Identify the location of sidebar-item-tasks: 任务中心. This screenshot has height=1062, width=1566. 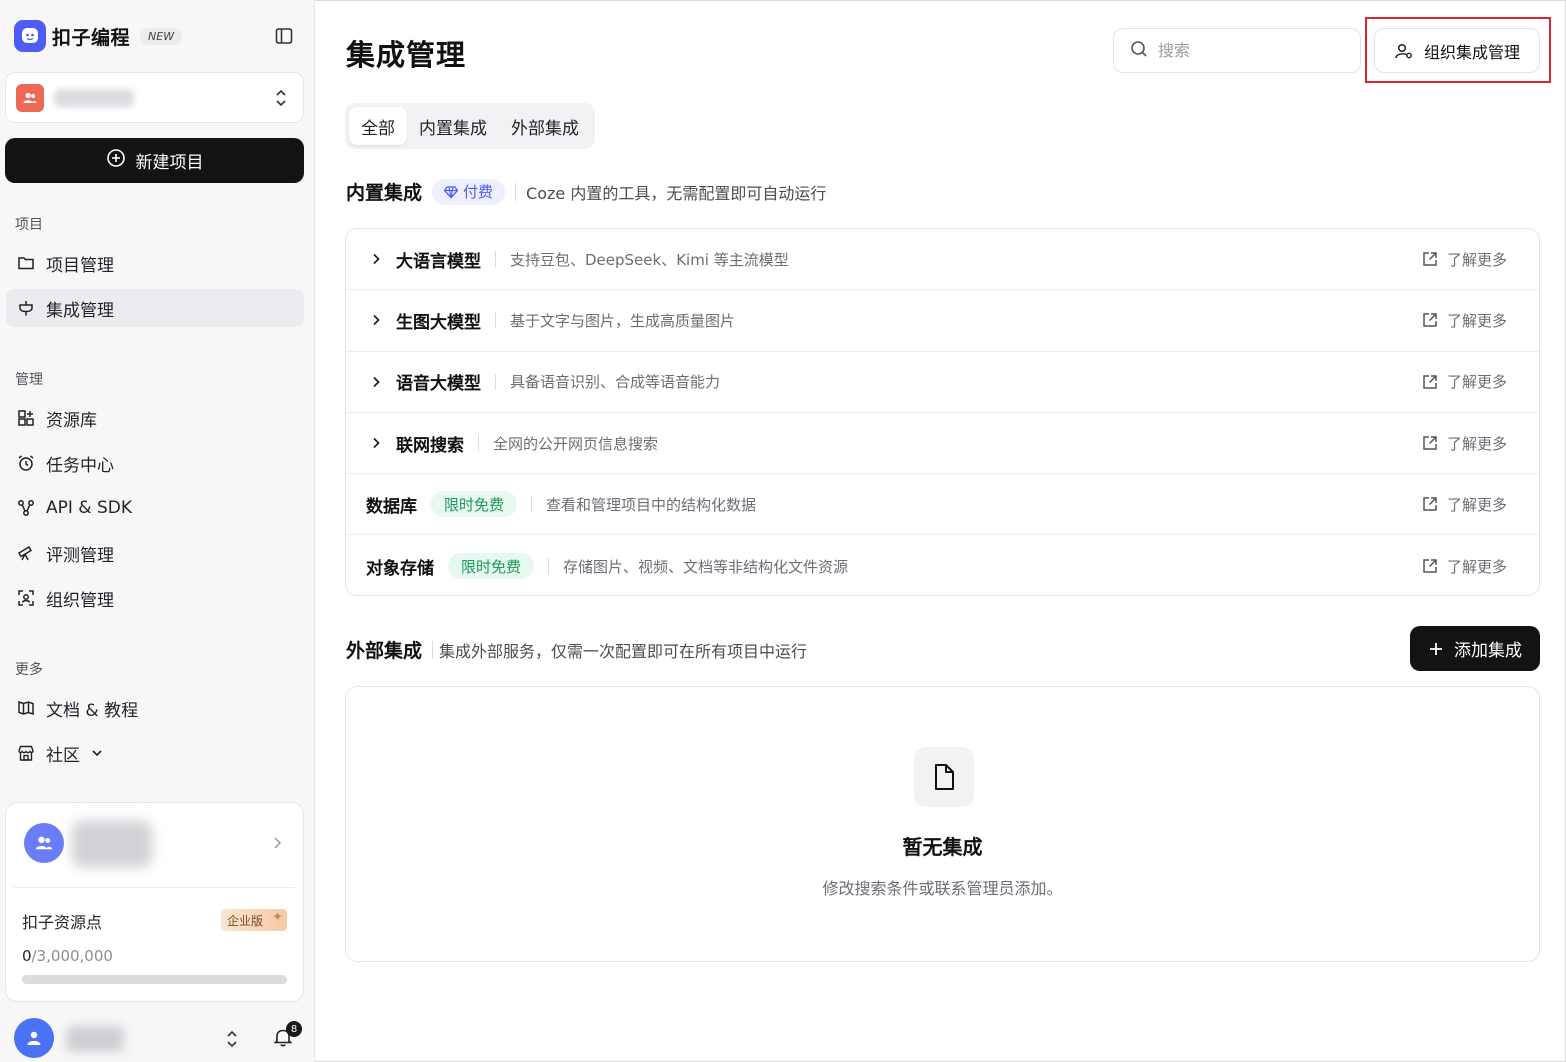
(155, 463).